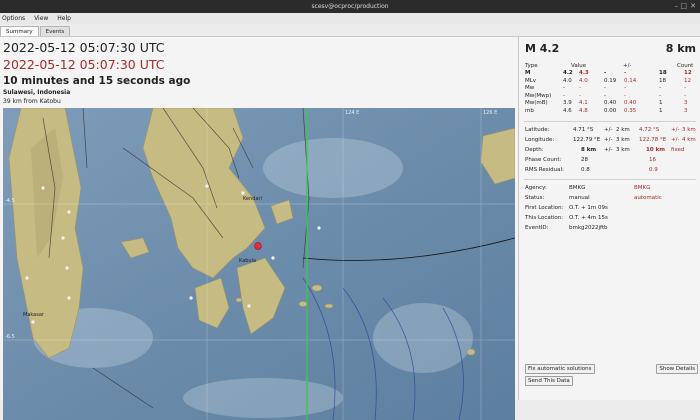 This screenshot has width=700, height=420. I want to click on window-titlebar: scesv@ocproc/production – □ ✕, so click(350, 6).